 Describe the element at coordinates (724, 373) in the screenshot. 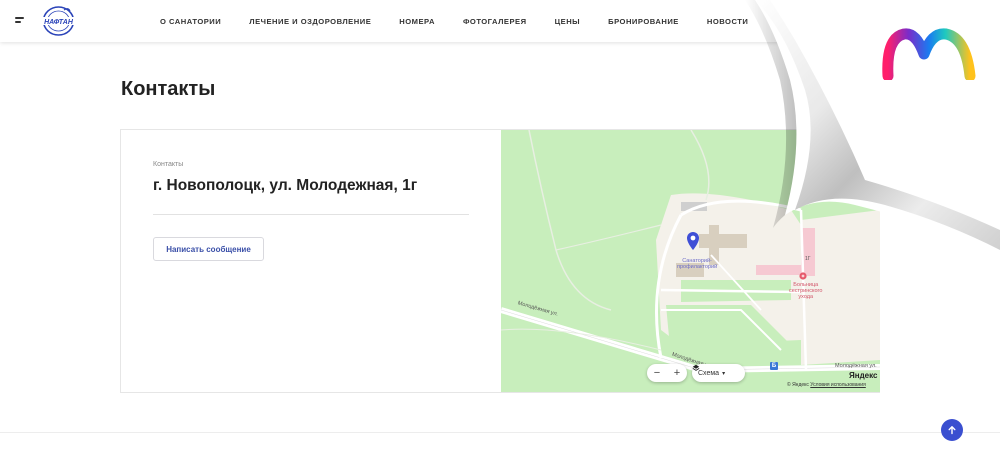

I see `chevron-down-icon: ▾` at that location.